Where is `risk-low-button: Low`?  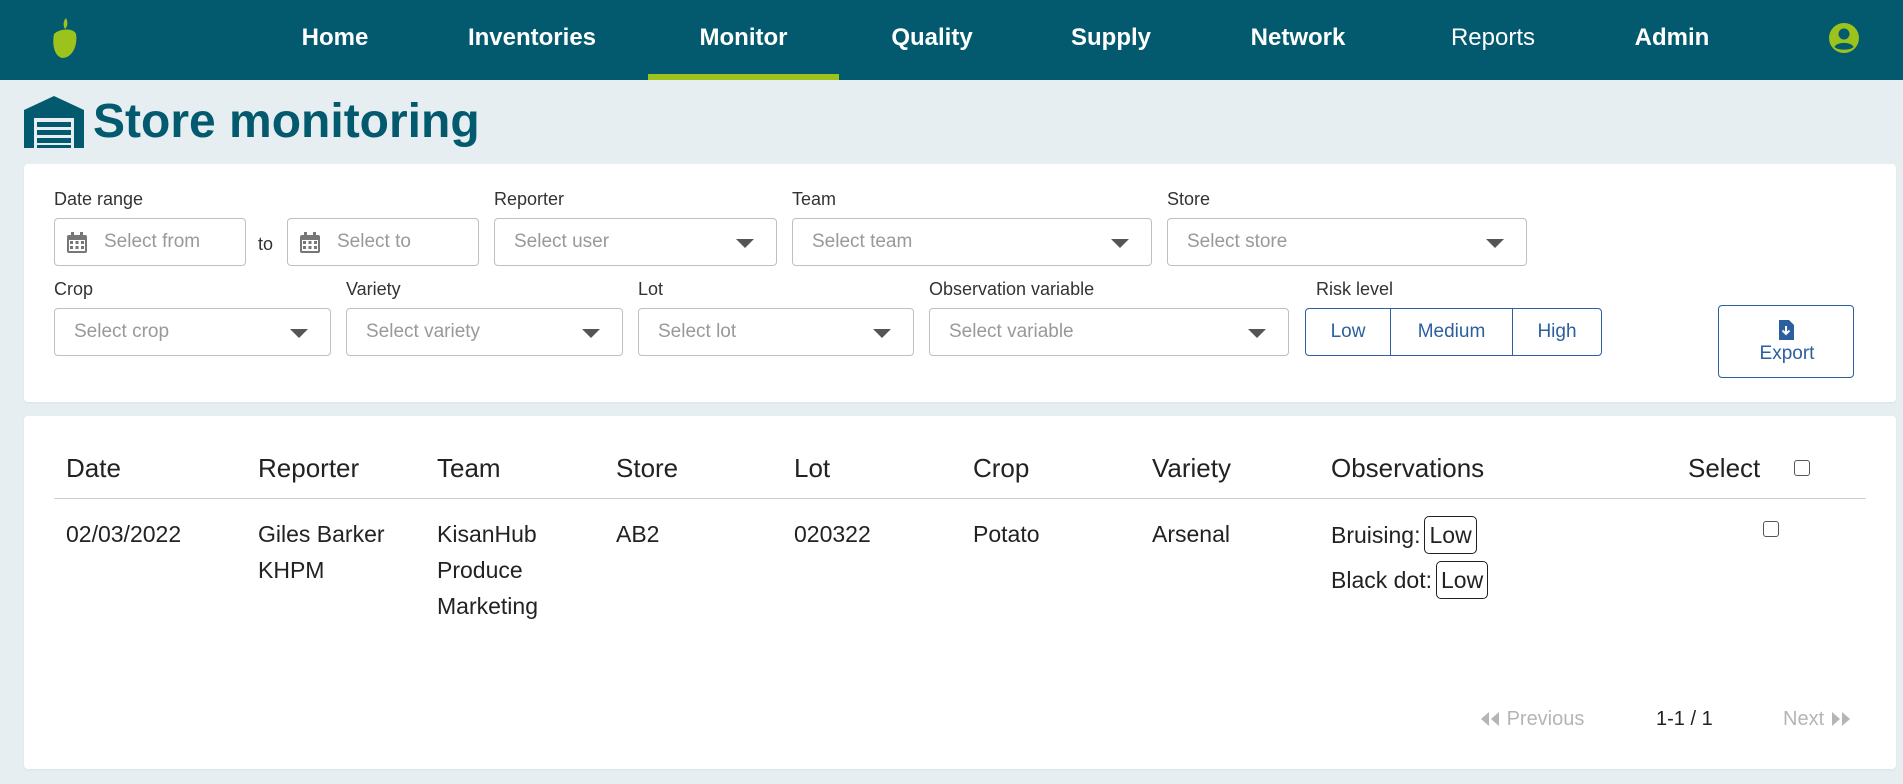 risk-low-button: Low is located at coordinates (1348, 332).